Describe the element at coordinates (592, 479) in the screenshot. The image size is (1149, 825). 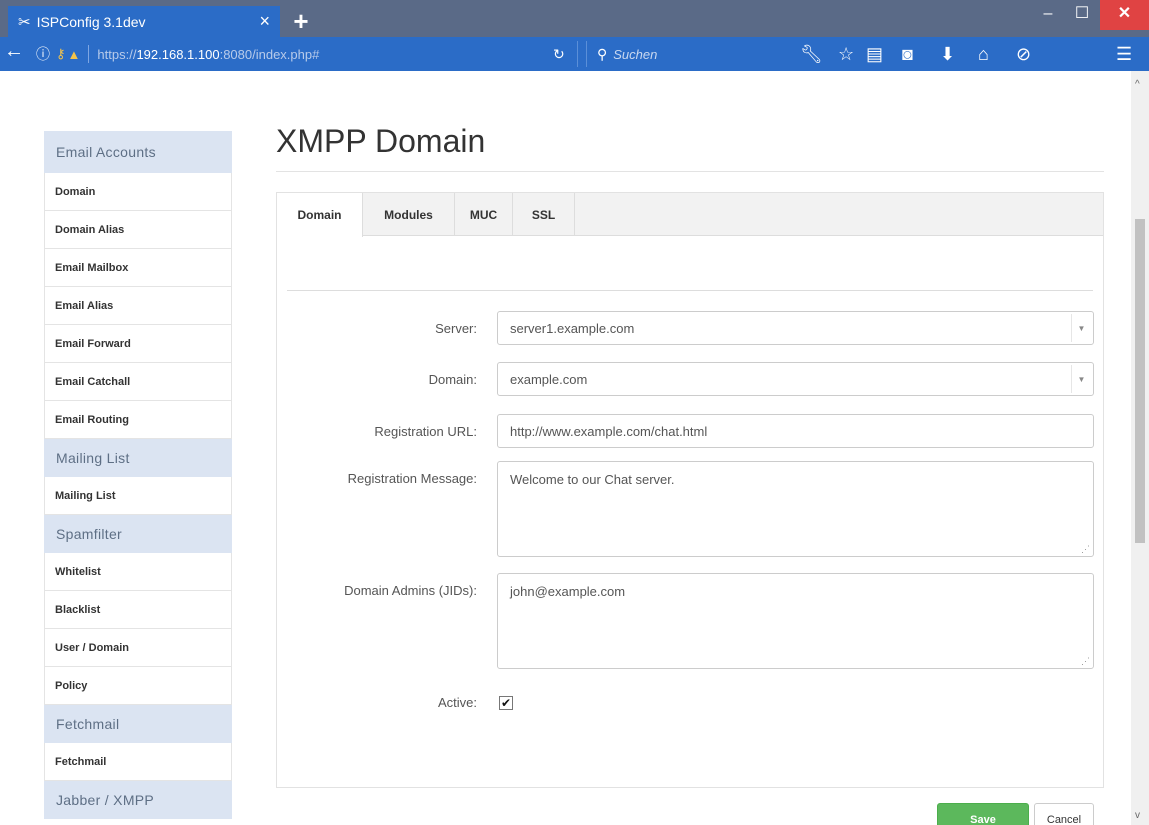
I see `registration-message-value: Welcome to our Chat server.` at that location.